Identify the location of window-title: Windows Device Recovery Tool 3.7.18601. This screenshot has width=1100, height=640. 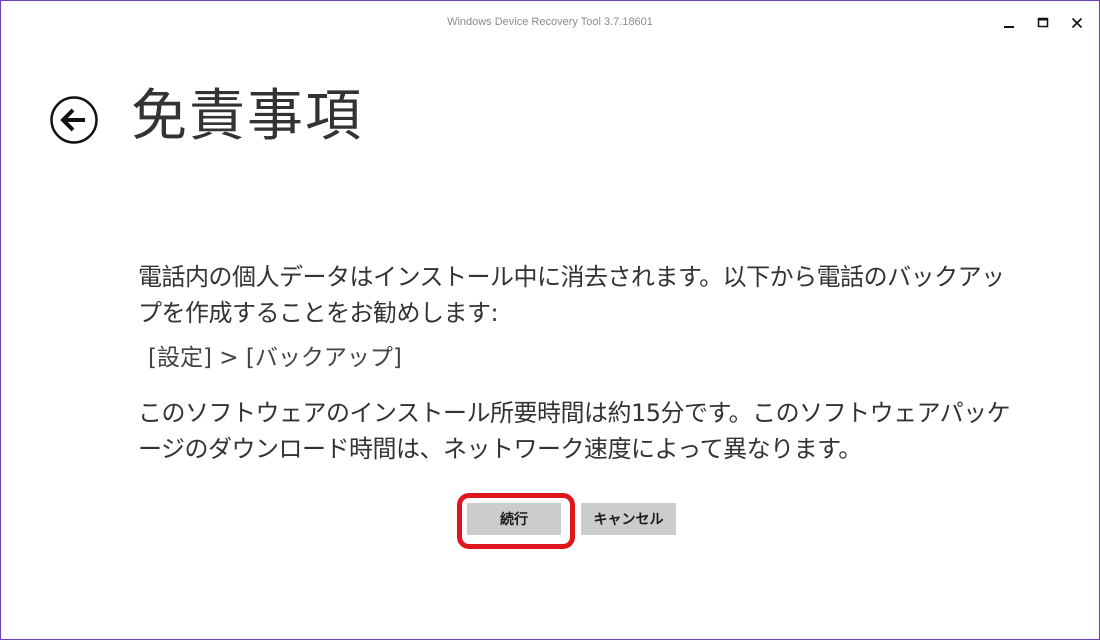
(550, 22).